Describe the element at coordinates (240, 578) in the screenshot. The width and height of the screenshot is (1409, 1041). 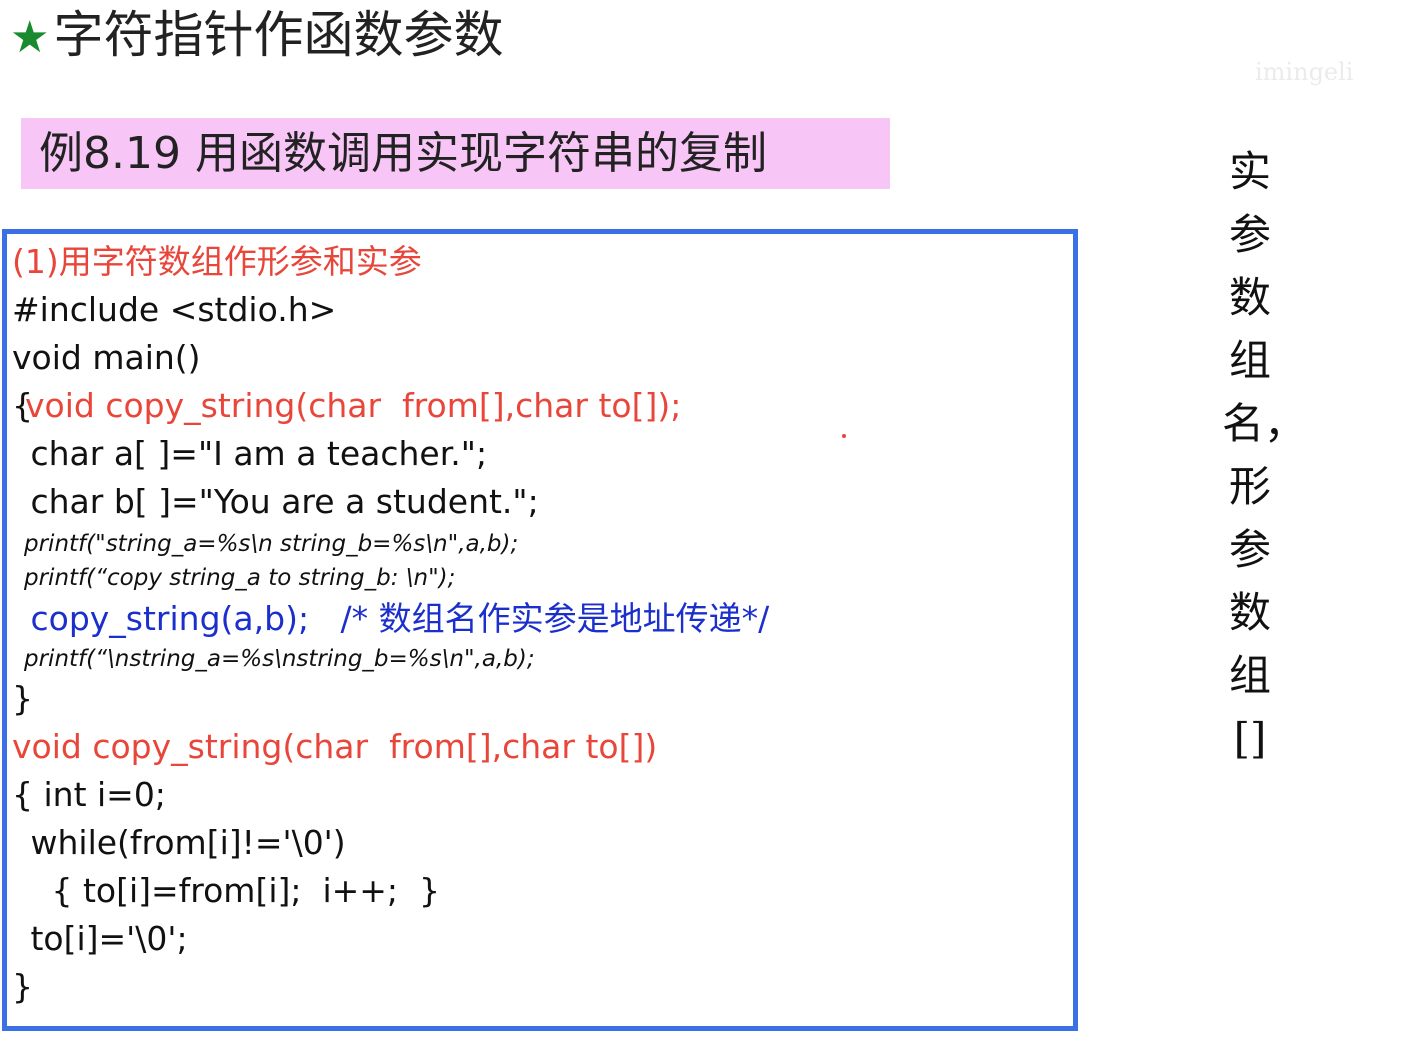
I see `code-line: printf(“copy string_a to string_b: \n");` at that location.